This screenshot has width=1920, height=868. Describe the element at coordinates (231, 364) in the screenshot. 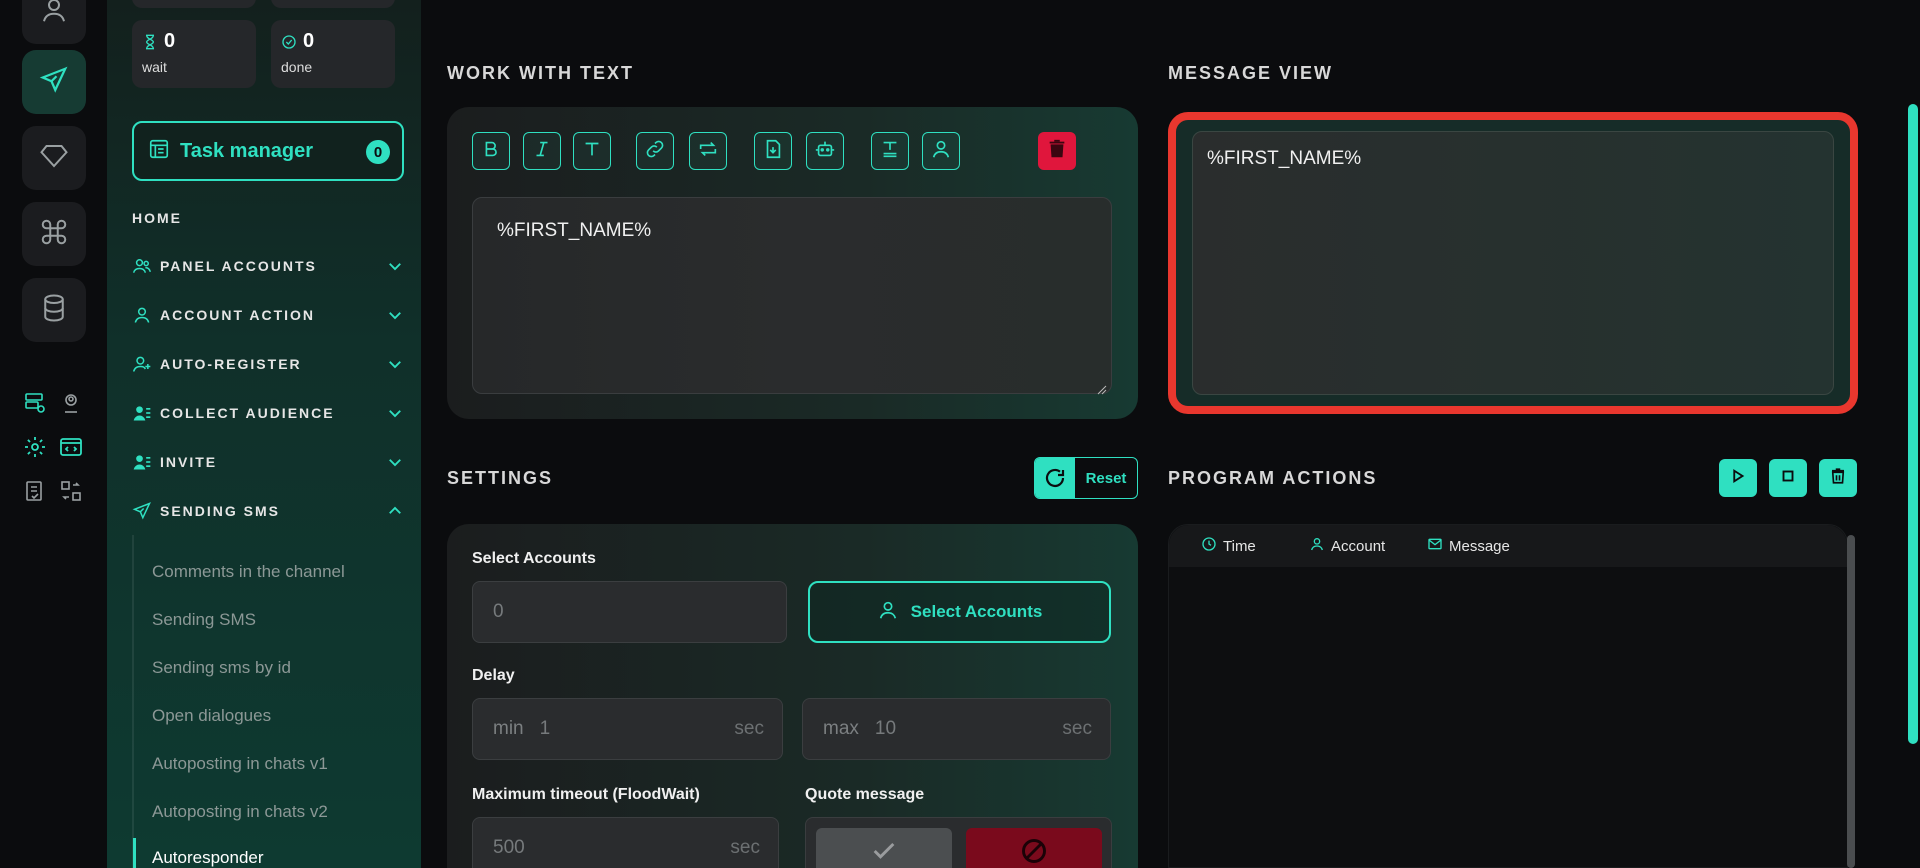

I see `nav-label: AUTO-REGISTER` at that location.